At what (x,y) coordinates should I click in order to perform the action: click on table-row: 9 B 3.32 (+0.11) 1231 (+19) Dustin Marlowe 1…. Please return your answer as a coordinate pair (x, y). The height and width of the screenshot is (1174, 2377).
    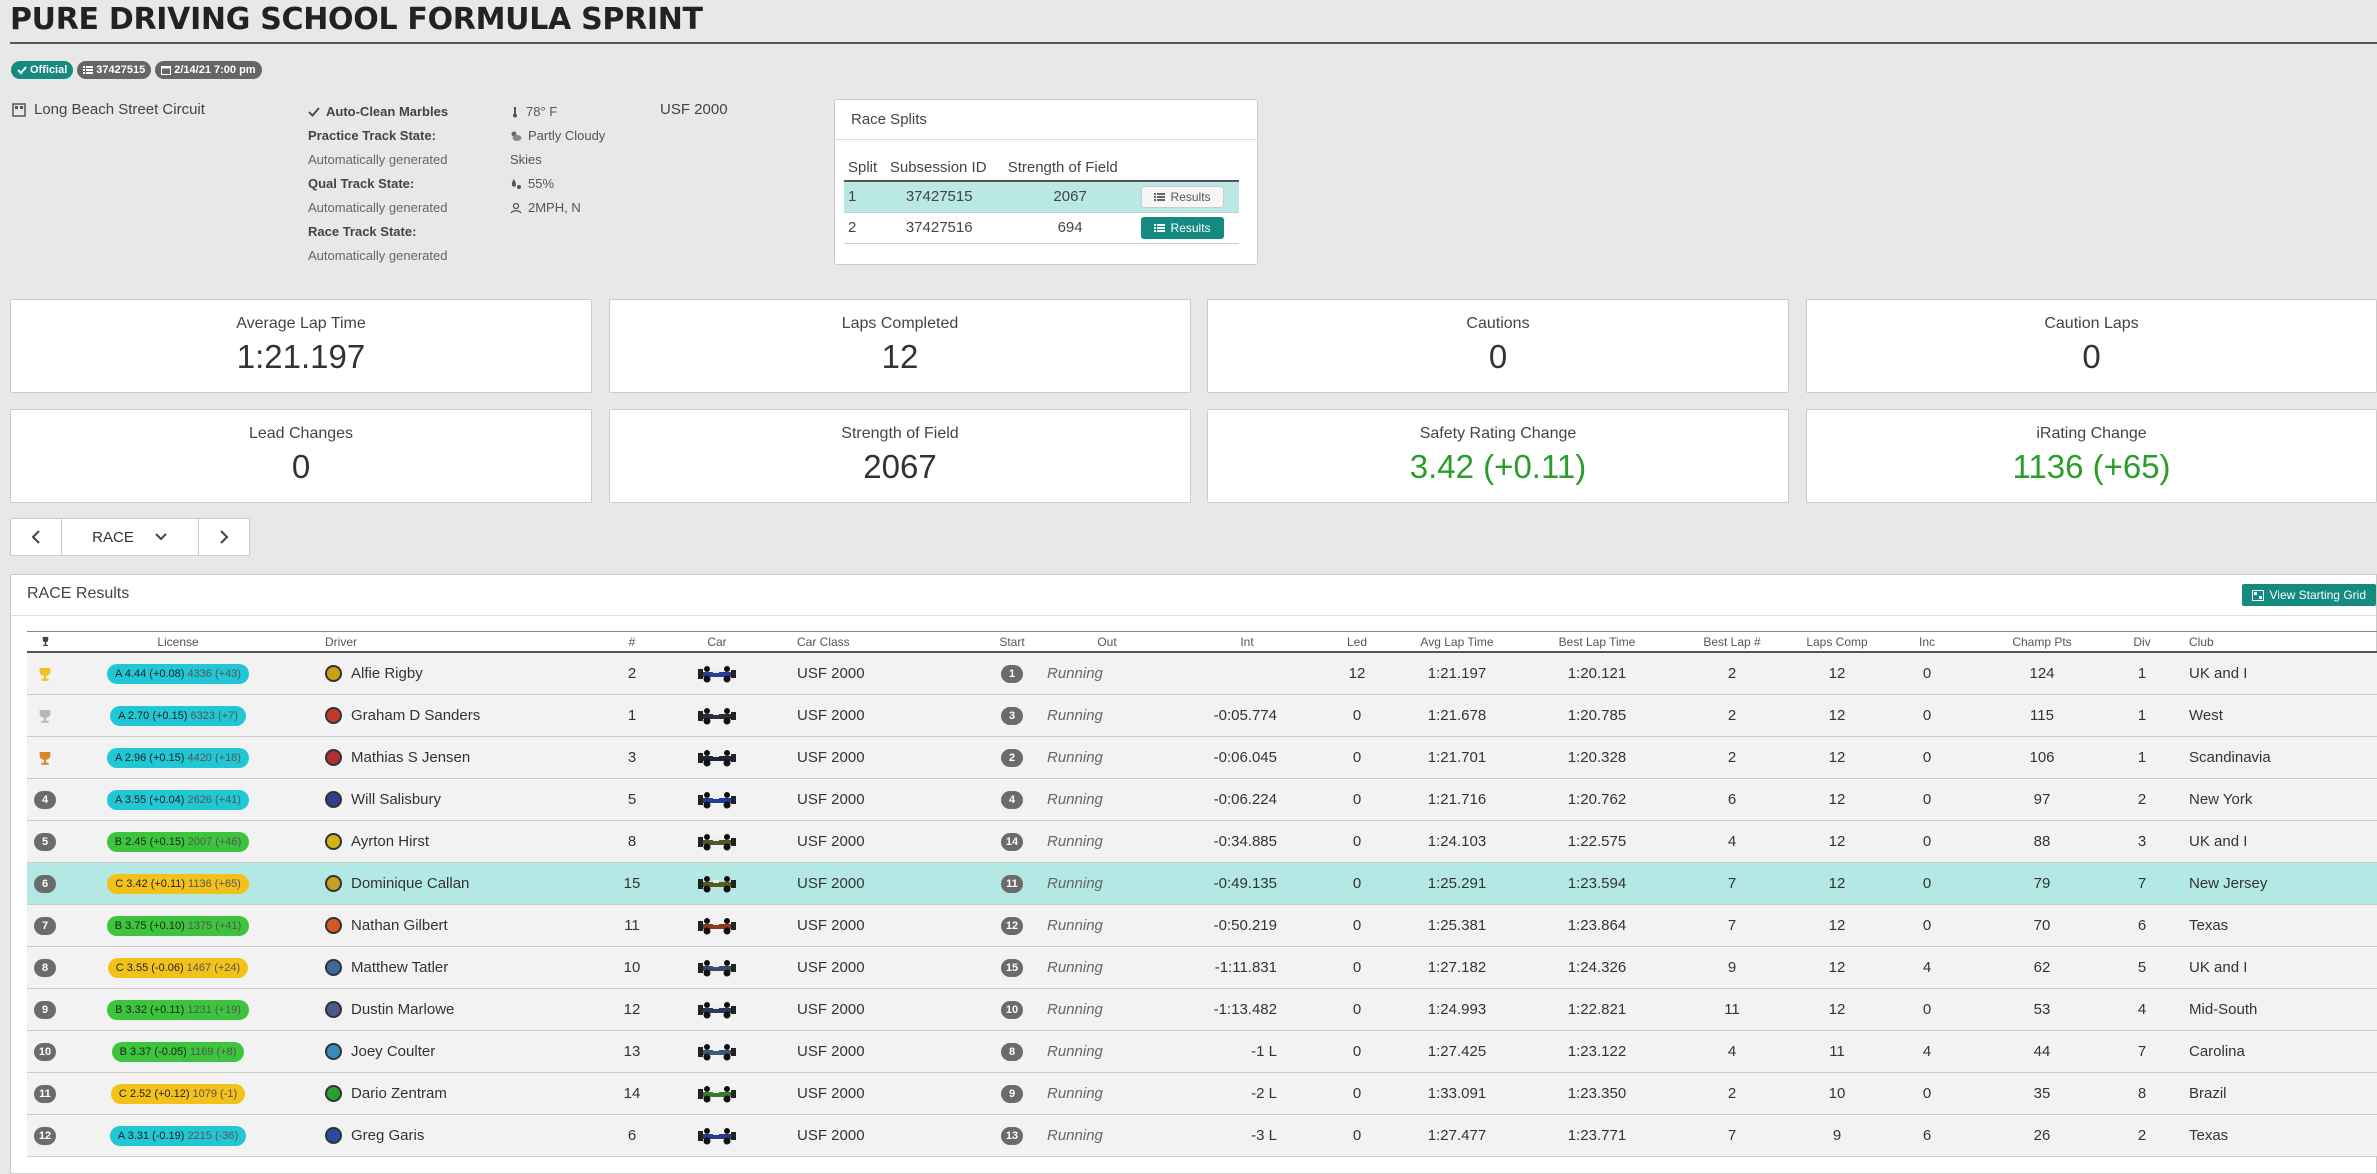
    Looking at the image, I should click on (1202, 1010).